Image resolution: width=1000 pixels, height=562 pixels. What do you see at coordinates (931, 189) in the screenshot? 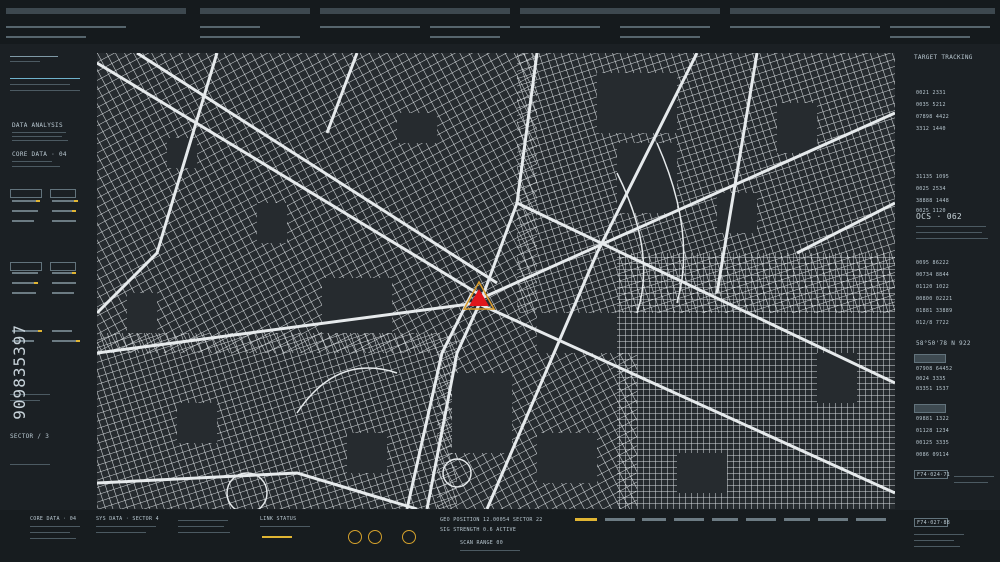
I see `value-row: 0025 2534` at bounding box center [931, 189].